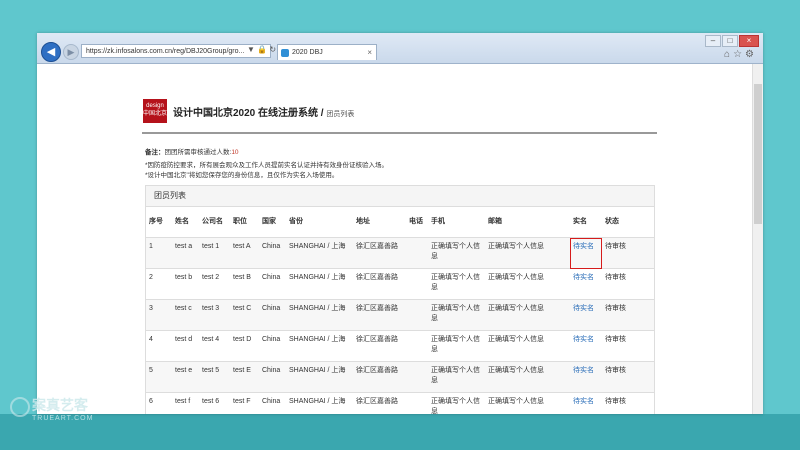  I want to click on column-header: 手机, so click(438, 221).